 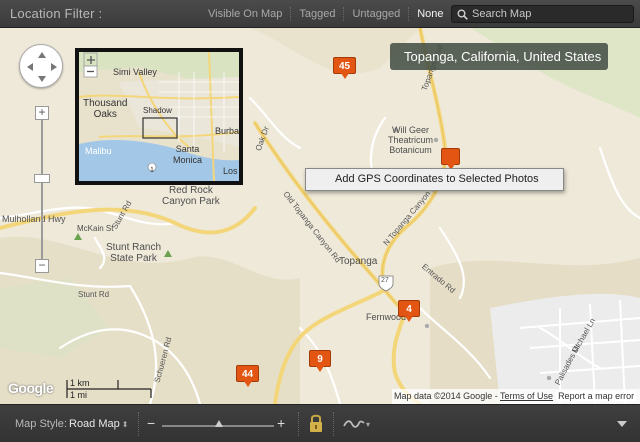 I want to click on pan-arrows-icon, so click(x=42, y=67).